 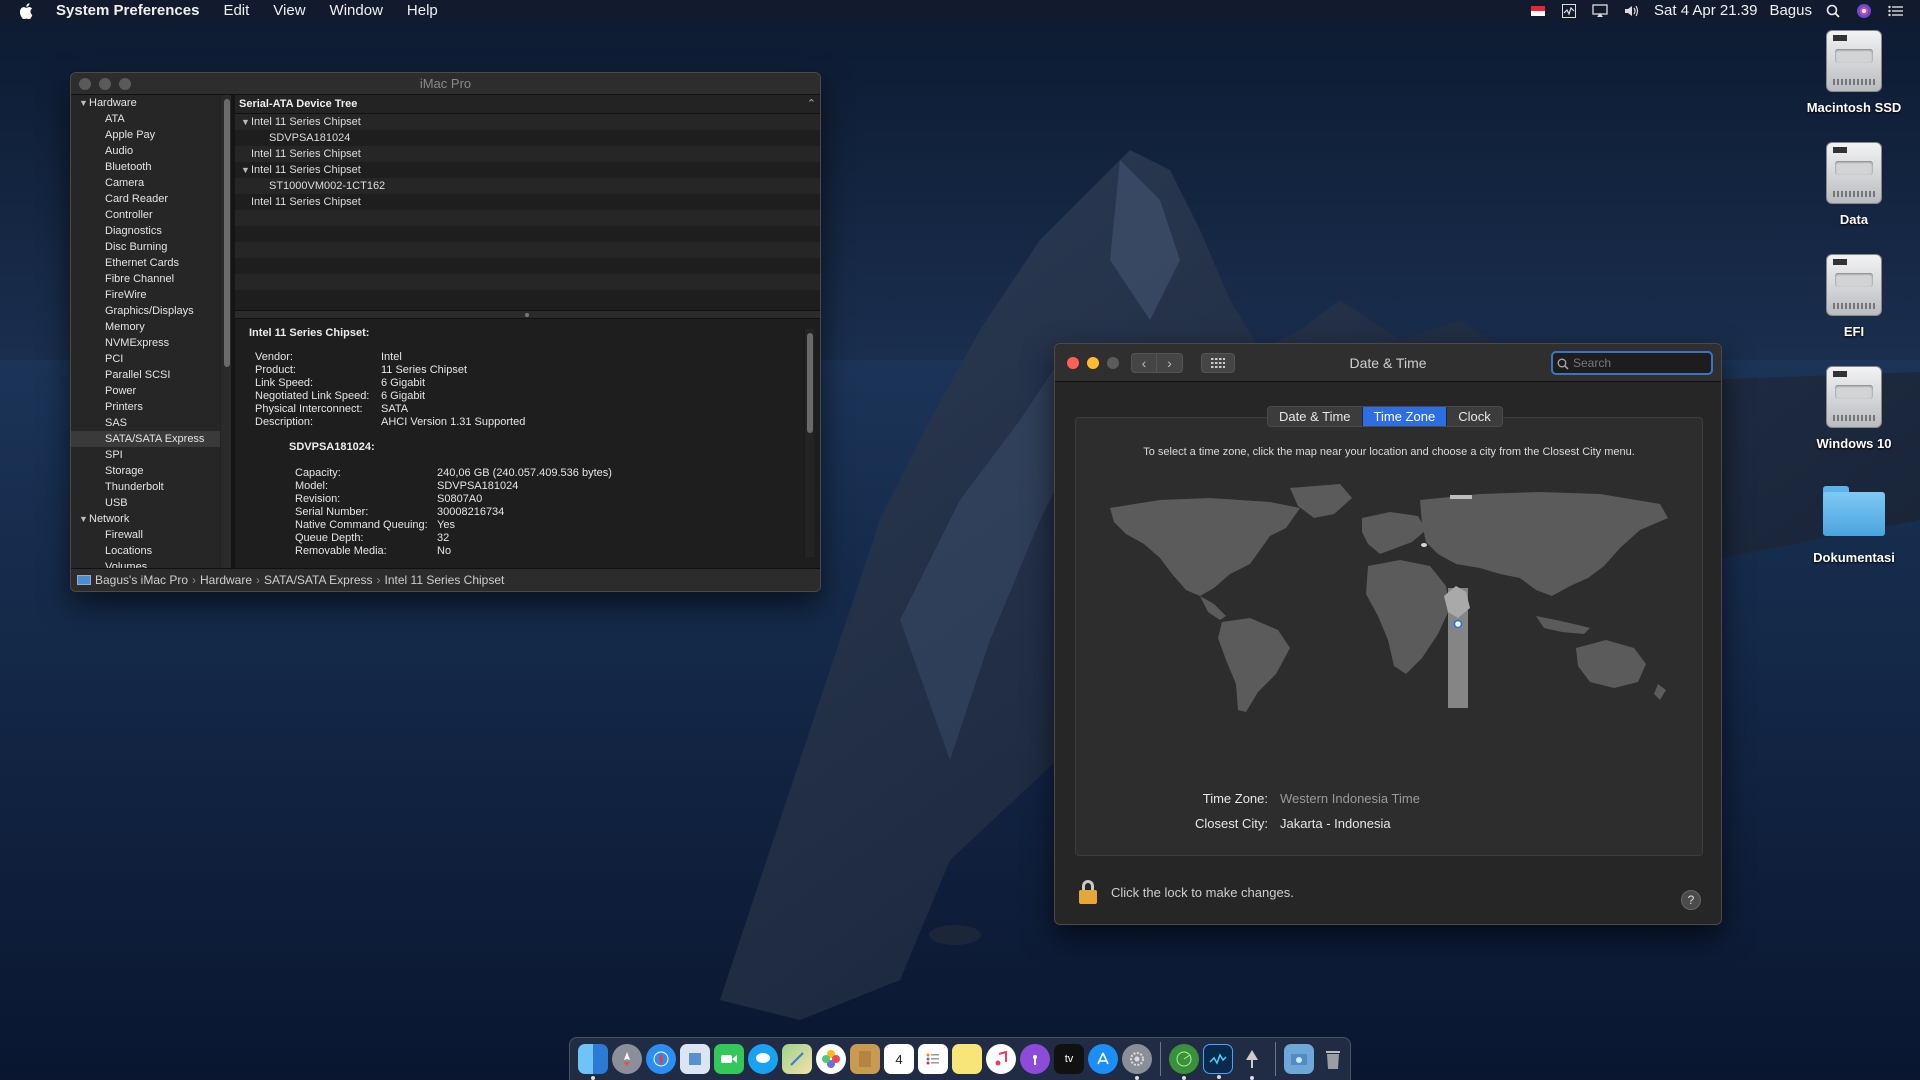 What do you see at coordinates (151, 455) in the screenshot?
I see `sidebar-item-spi: SPI` at bounding box center [151, 455].